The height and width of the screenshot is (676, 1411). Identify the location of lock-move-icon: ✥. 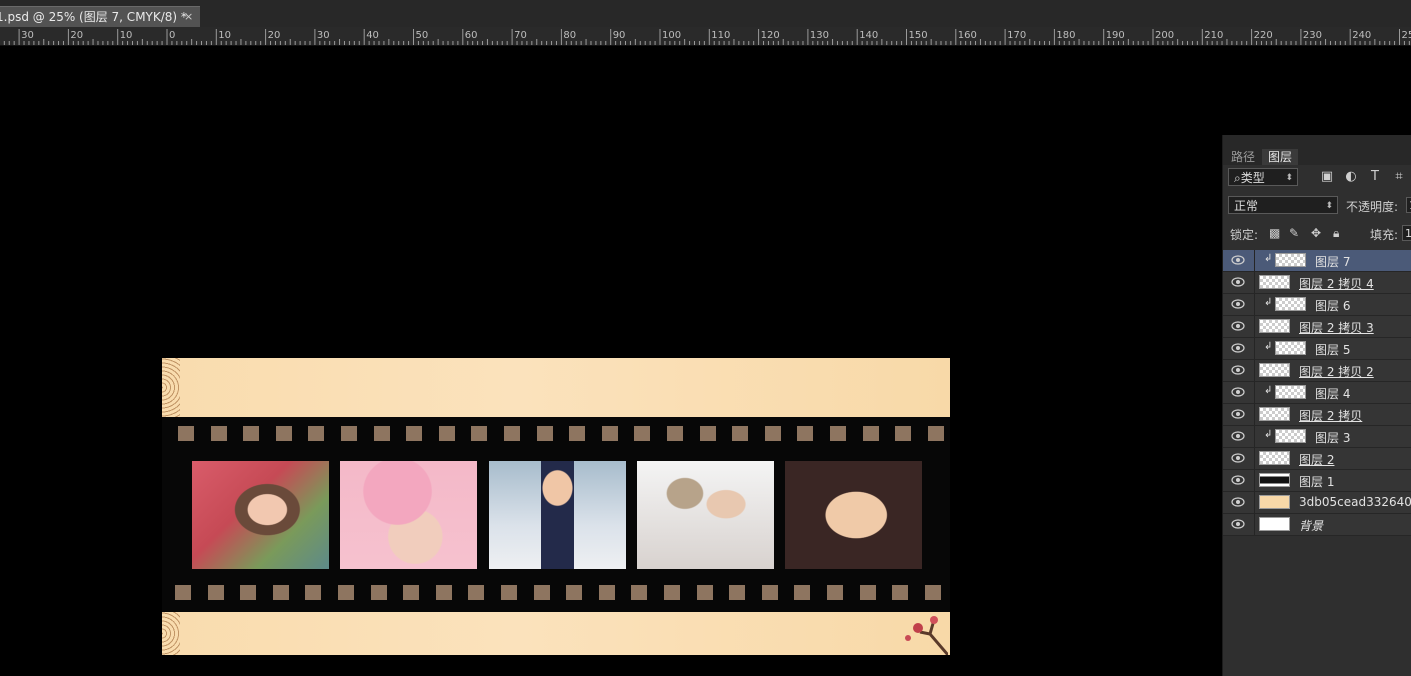
(1316, 233).